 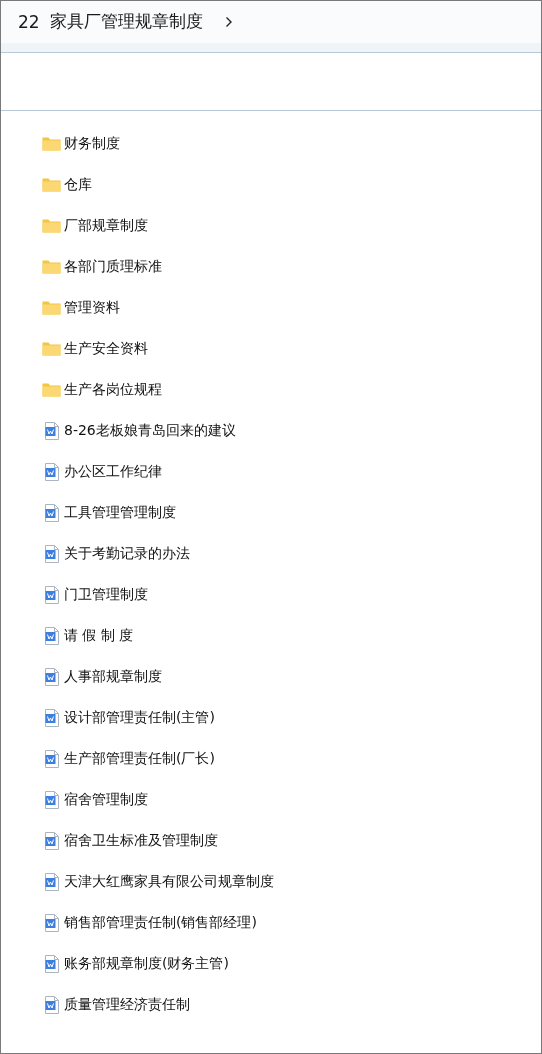 I want to click on folder-name: 各部门质理标准, so click(x=113, y=266).